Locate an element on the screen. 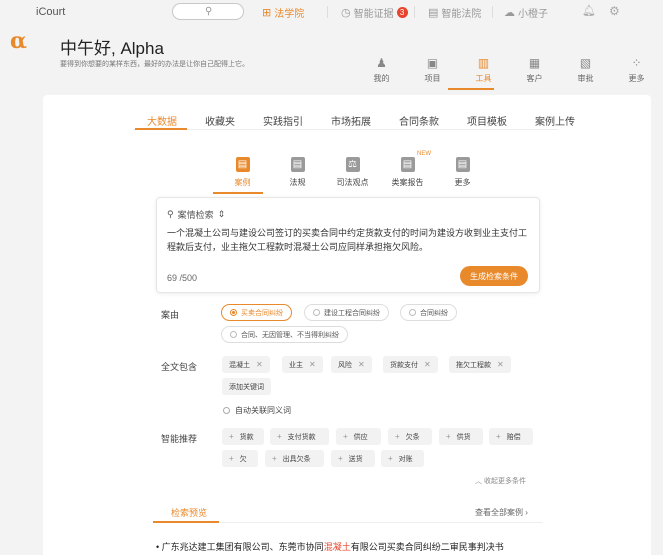 The width and height of the screenshot is (663, 555). nav-smart-evidence: ◷ 智能证据 3 is located at coordinates (374, 12).